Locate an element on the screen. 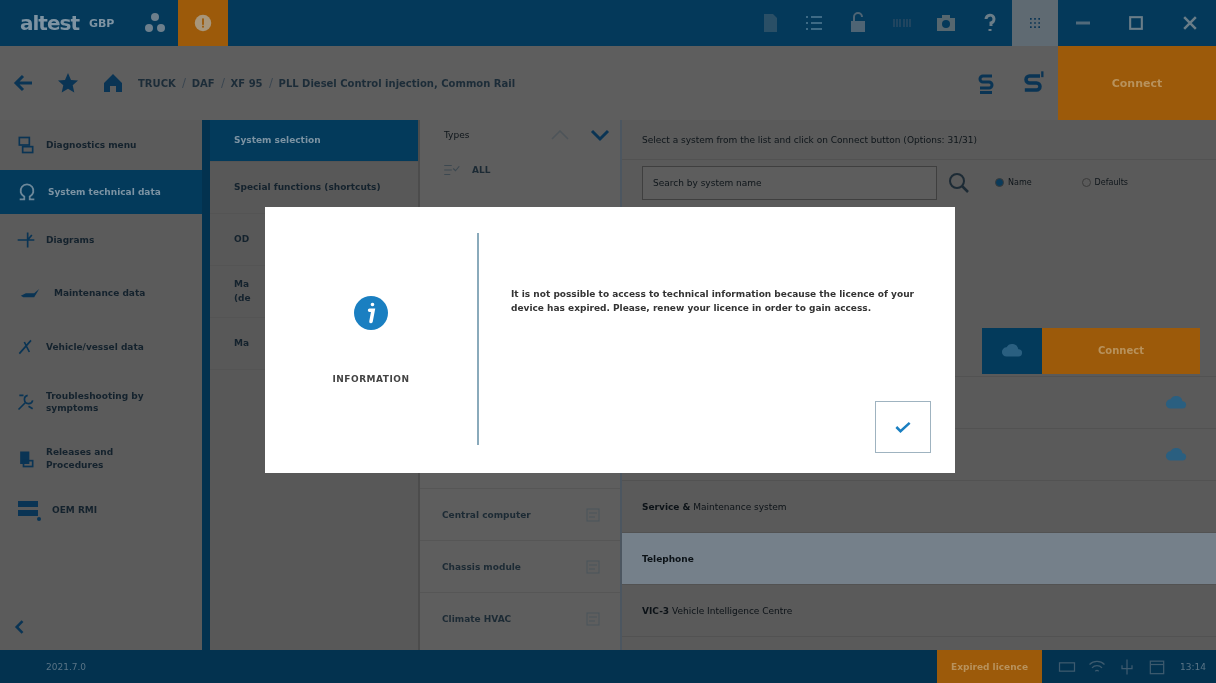  sidebar-item: Diagrams is located at coordinates (101, 240).